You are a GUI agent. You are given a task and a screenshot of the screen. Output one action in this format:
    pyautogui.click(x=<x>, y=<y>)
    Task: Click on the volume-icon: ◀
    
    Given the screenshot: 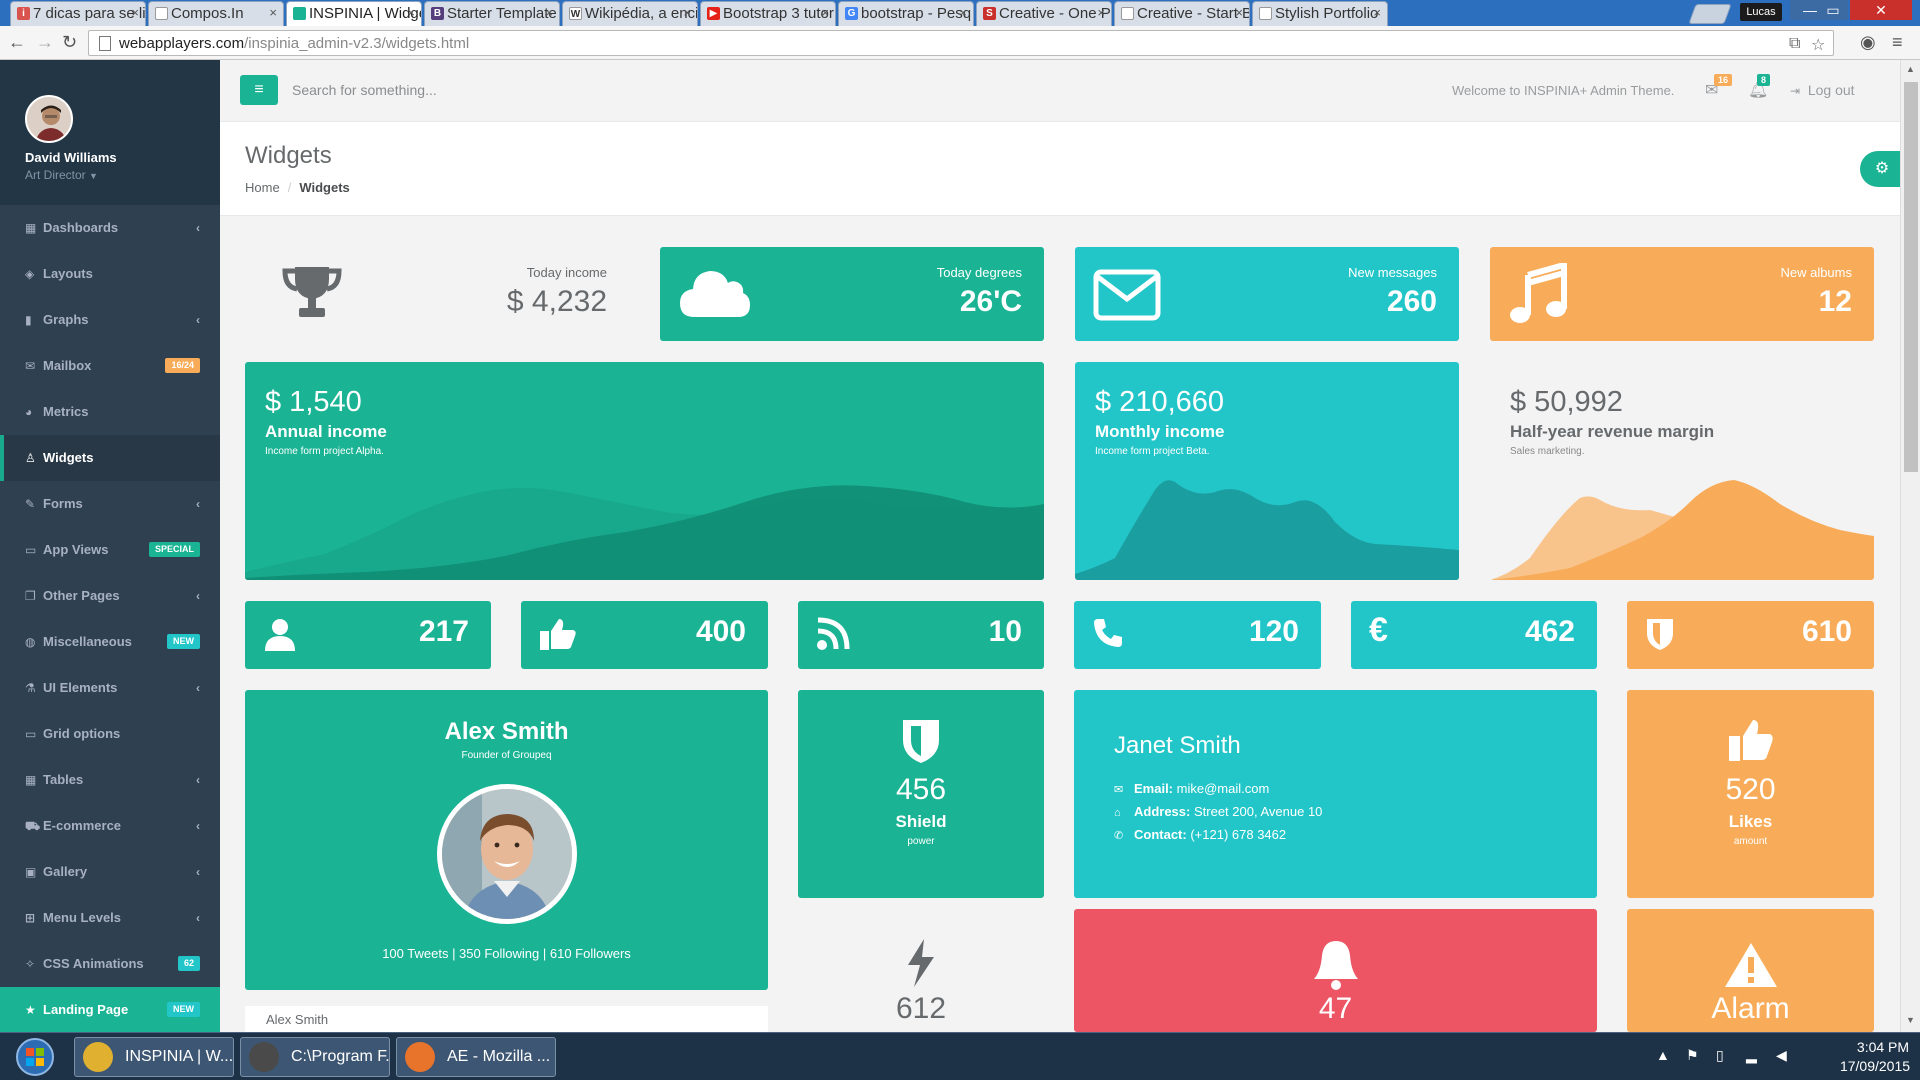 What is the action you would take?
    pyautogui.click(x=1781, y=1055)
    